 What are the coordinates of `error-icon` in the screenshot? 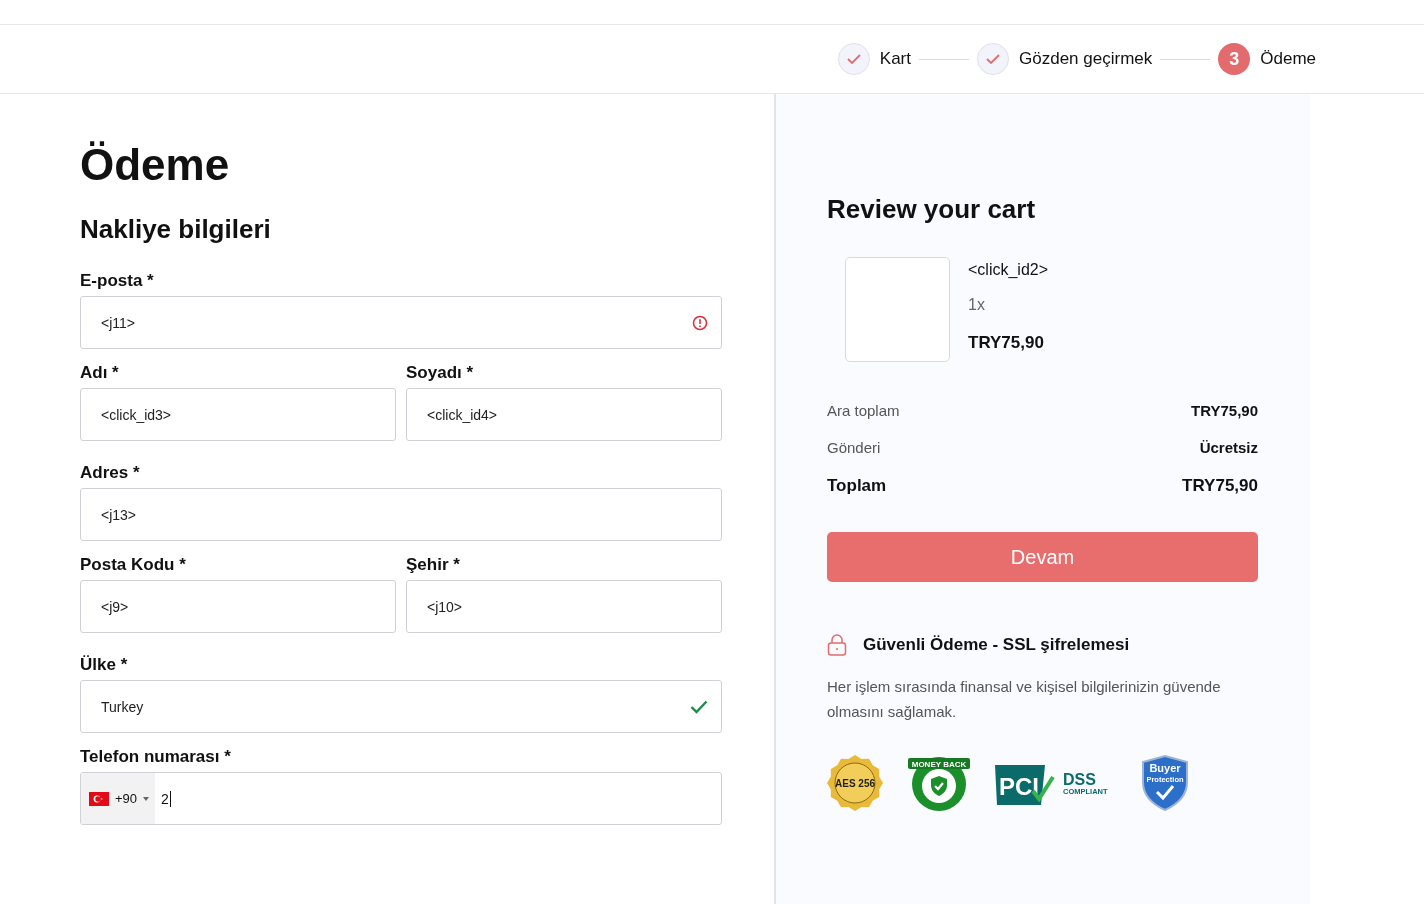 It's located at (700, 322).